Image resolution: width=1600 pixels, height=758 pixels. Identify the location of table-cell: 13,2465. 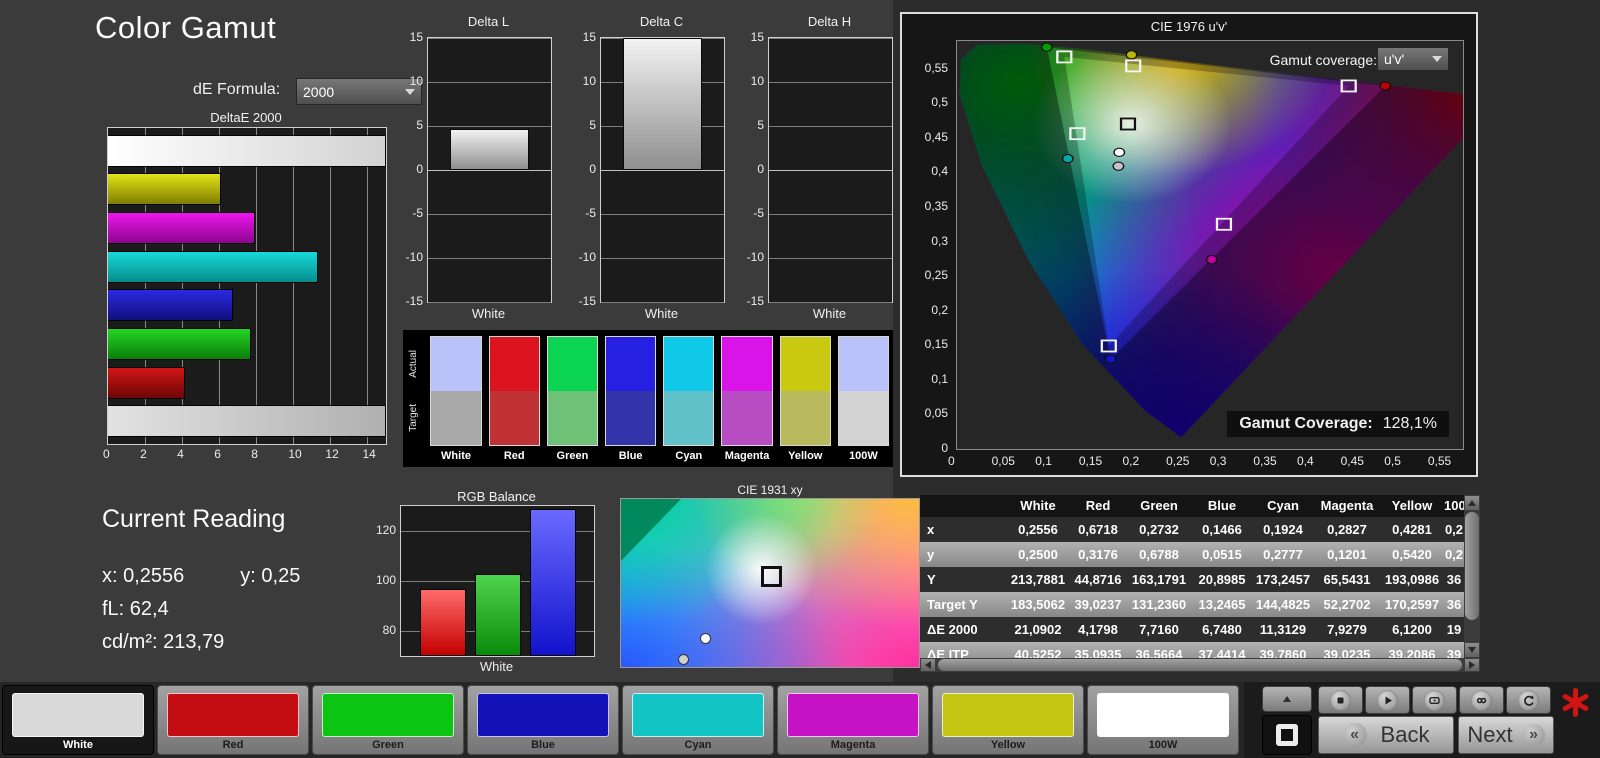
(1222, 604).